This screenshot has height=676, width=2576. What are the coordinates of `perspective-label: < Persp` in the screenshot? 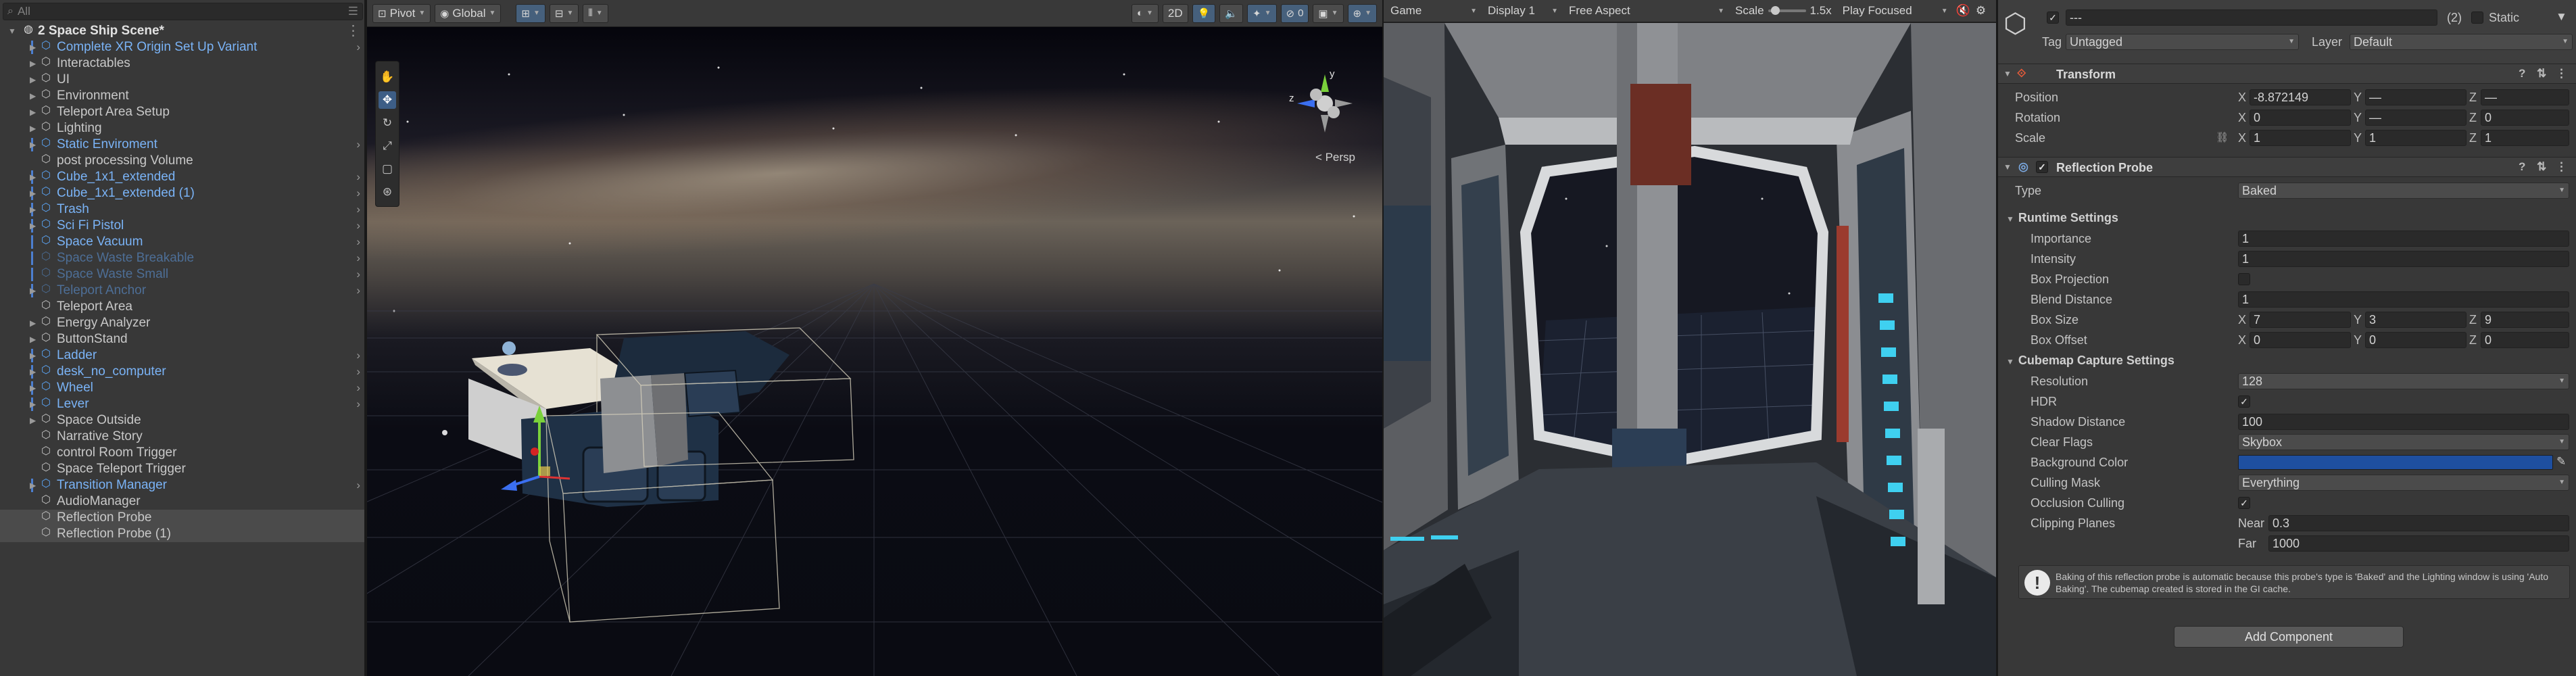 It's located at (1335, 157).